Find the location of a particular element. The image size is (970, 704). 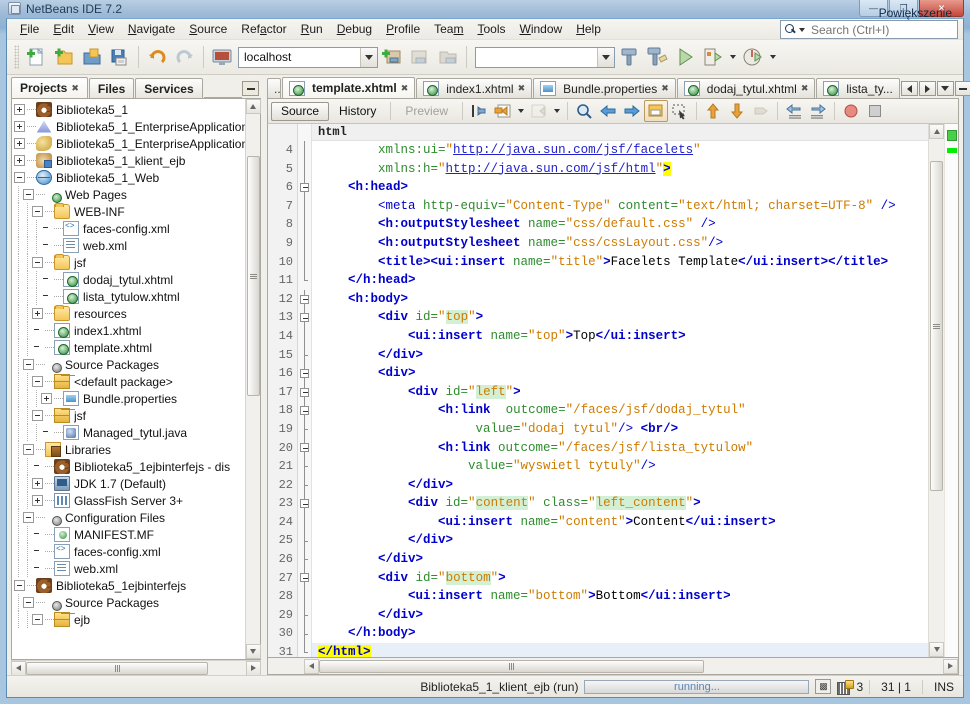

tree-node: Biblioteka5_1_Web is located at coordinates (129, 177).